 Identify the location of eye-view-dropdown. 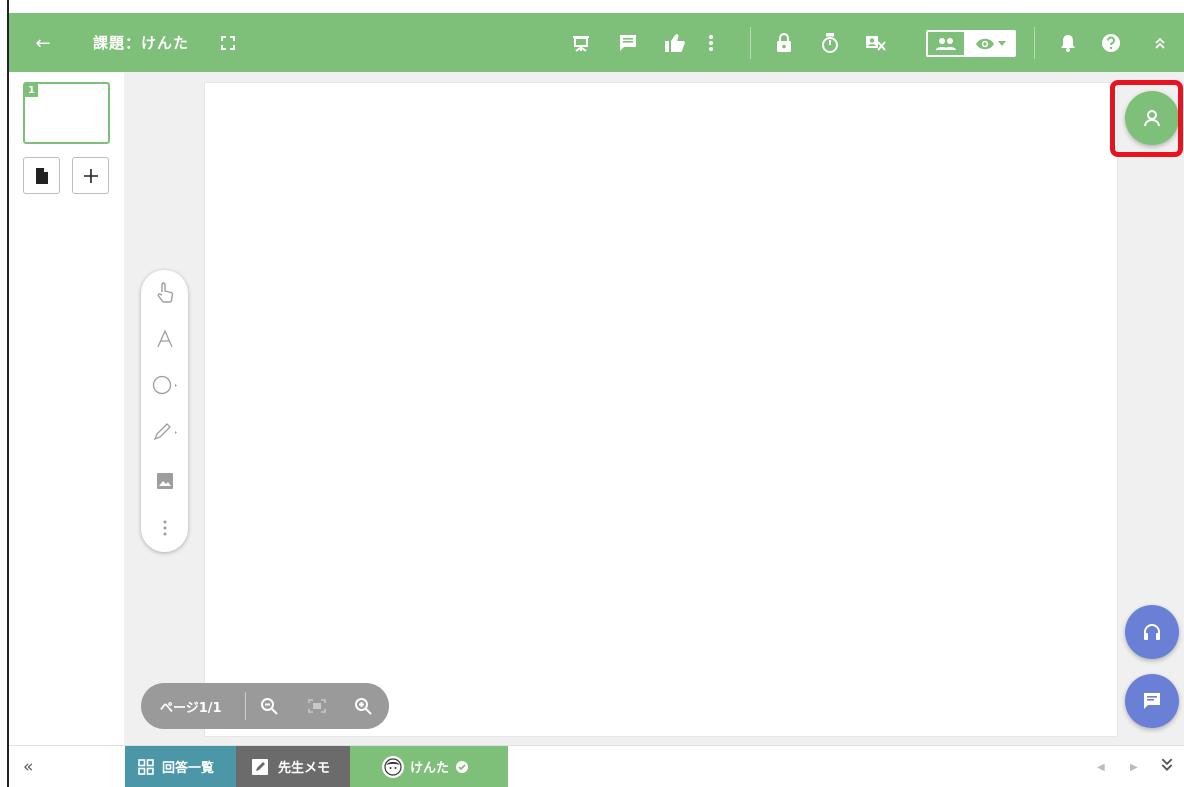
(990, 43).